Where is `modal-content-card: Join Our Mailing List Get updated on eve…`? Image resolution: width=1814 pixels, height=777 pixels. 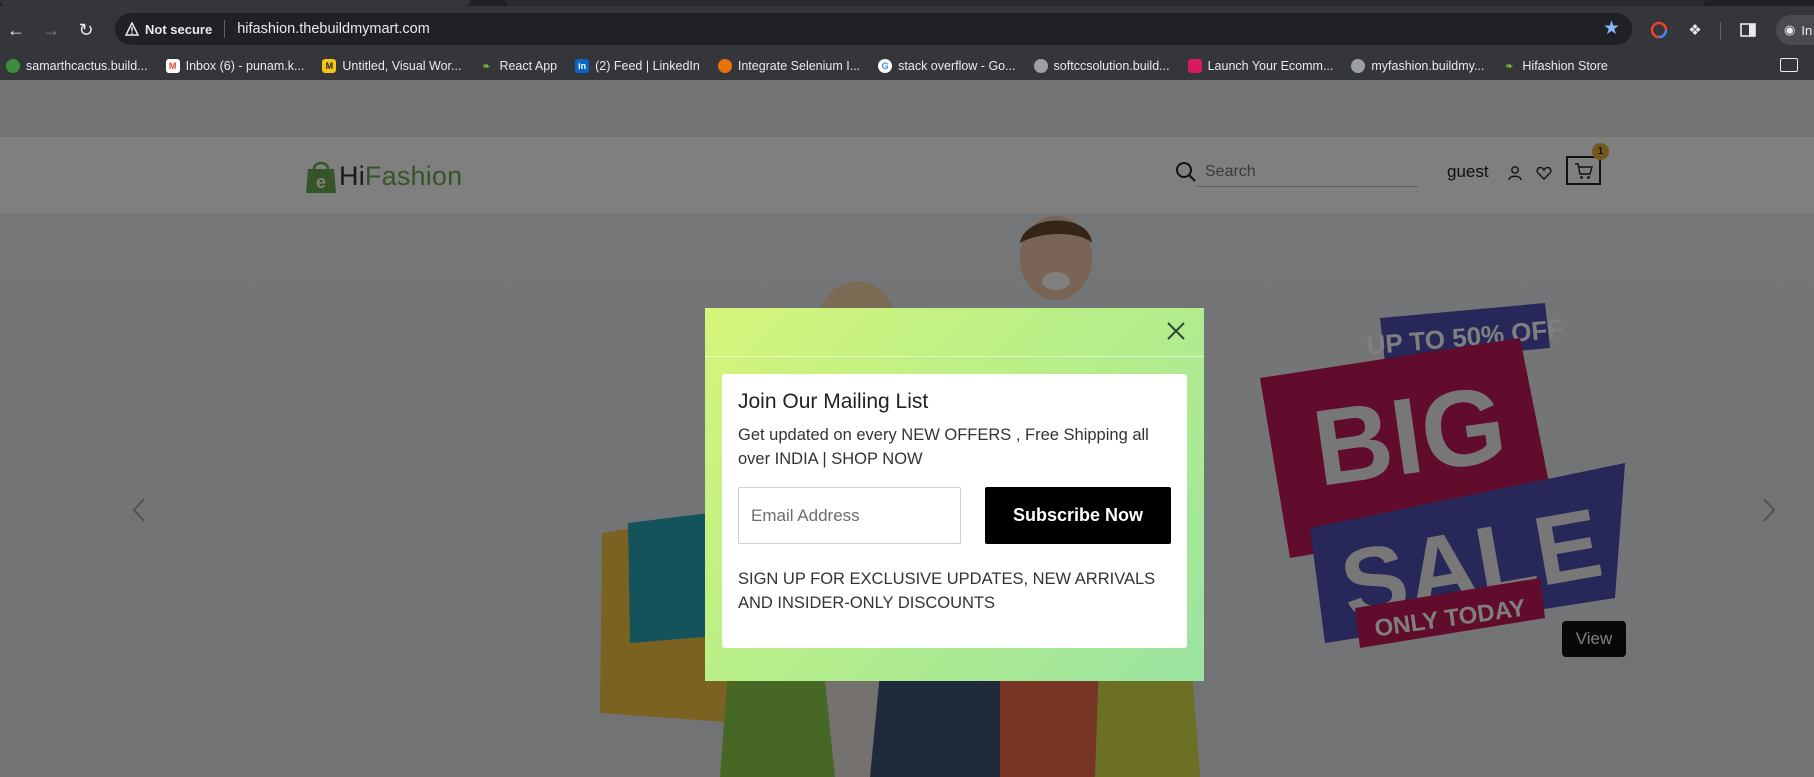
modal-content-card: Join Our Mailing List Get updated on eve… is located at coordinates (954, 511).